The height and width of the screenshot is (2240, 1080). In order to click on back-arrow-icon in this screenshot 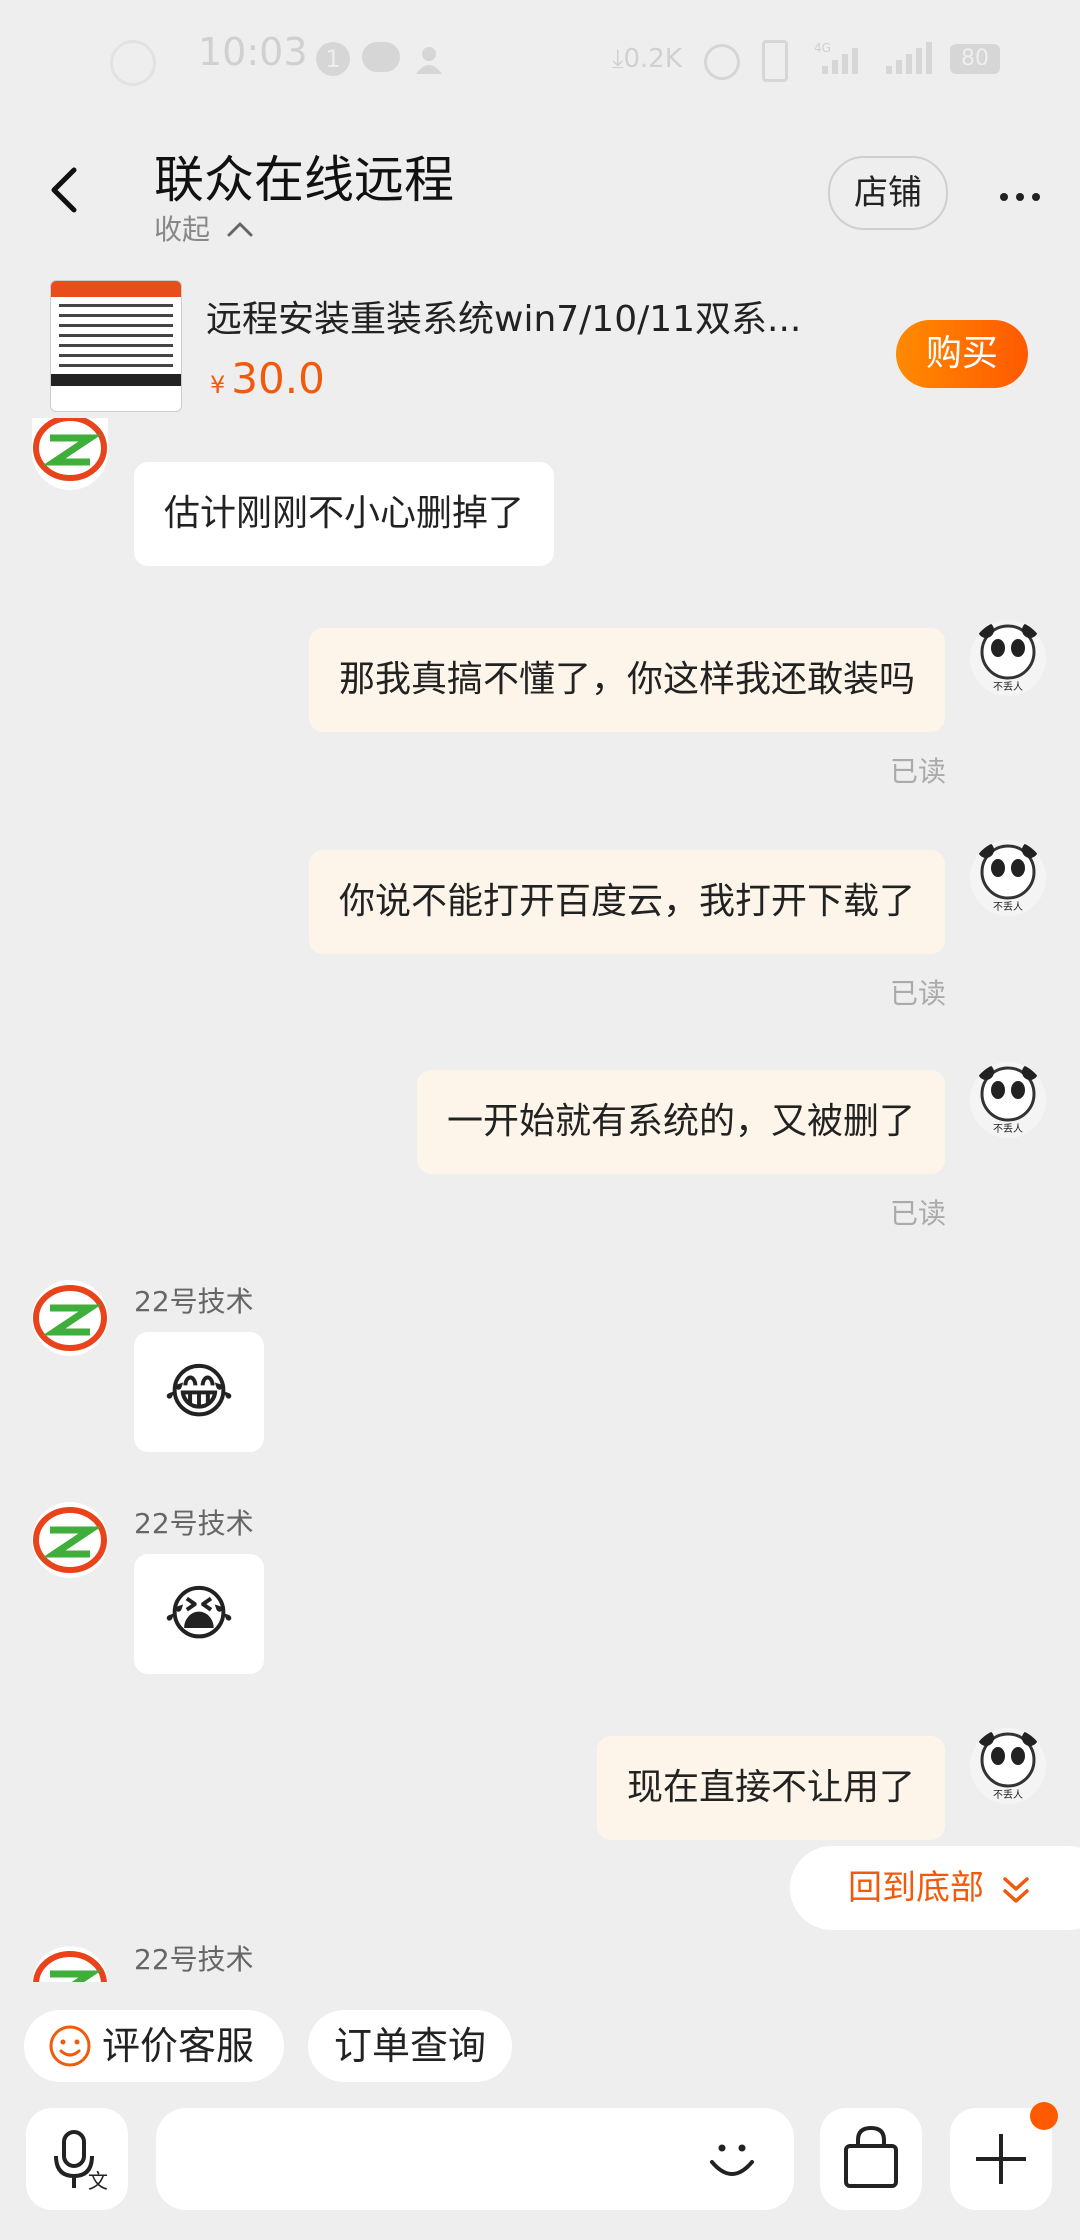, I will do `click(64, 190)`.